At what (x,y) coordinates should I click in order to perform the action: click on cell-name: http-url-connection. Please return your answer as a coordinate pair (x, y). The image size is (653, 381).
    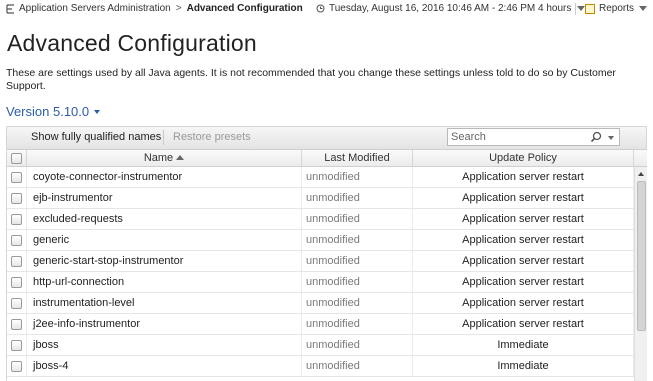
    Looking at the image, I should click on (164, 282).